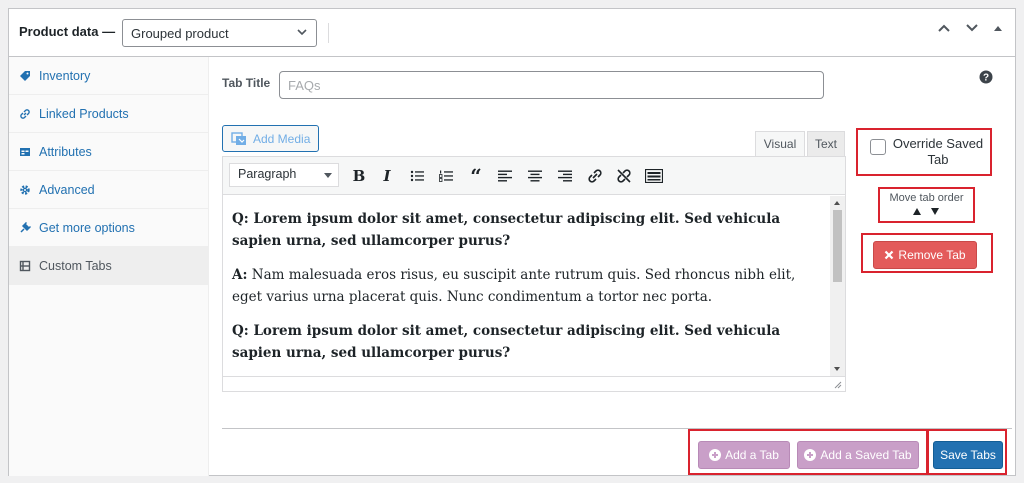  Describe the element at coordinates (752, 455) in the screenshot. I see `add-a-tab-label: Add a Tab` at that location.